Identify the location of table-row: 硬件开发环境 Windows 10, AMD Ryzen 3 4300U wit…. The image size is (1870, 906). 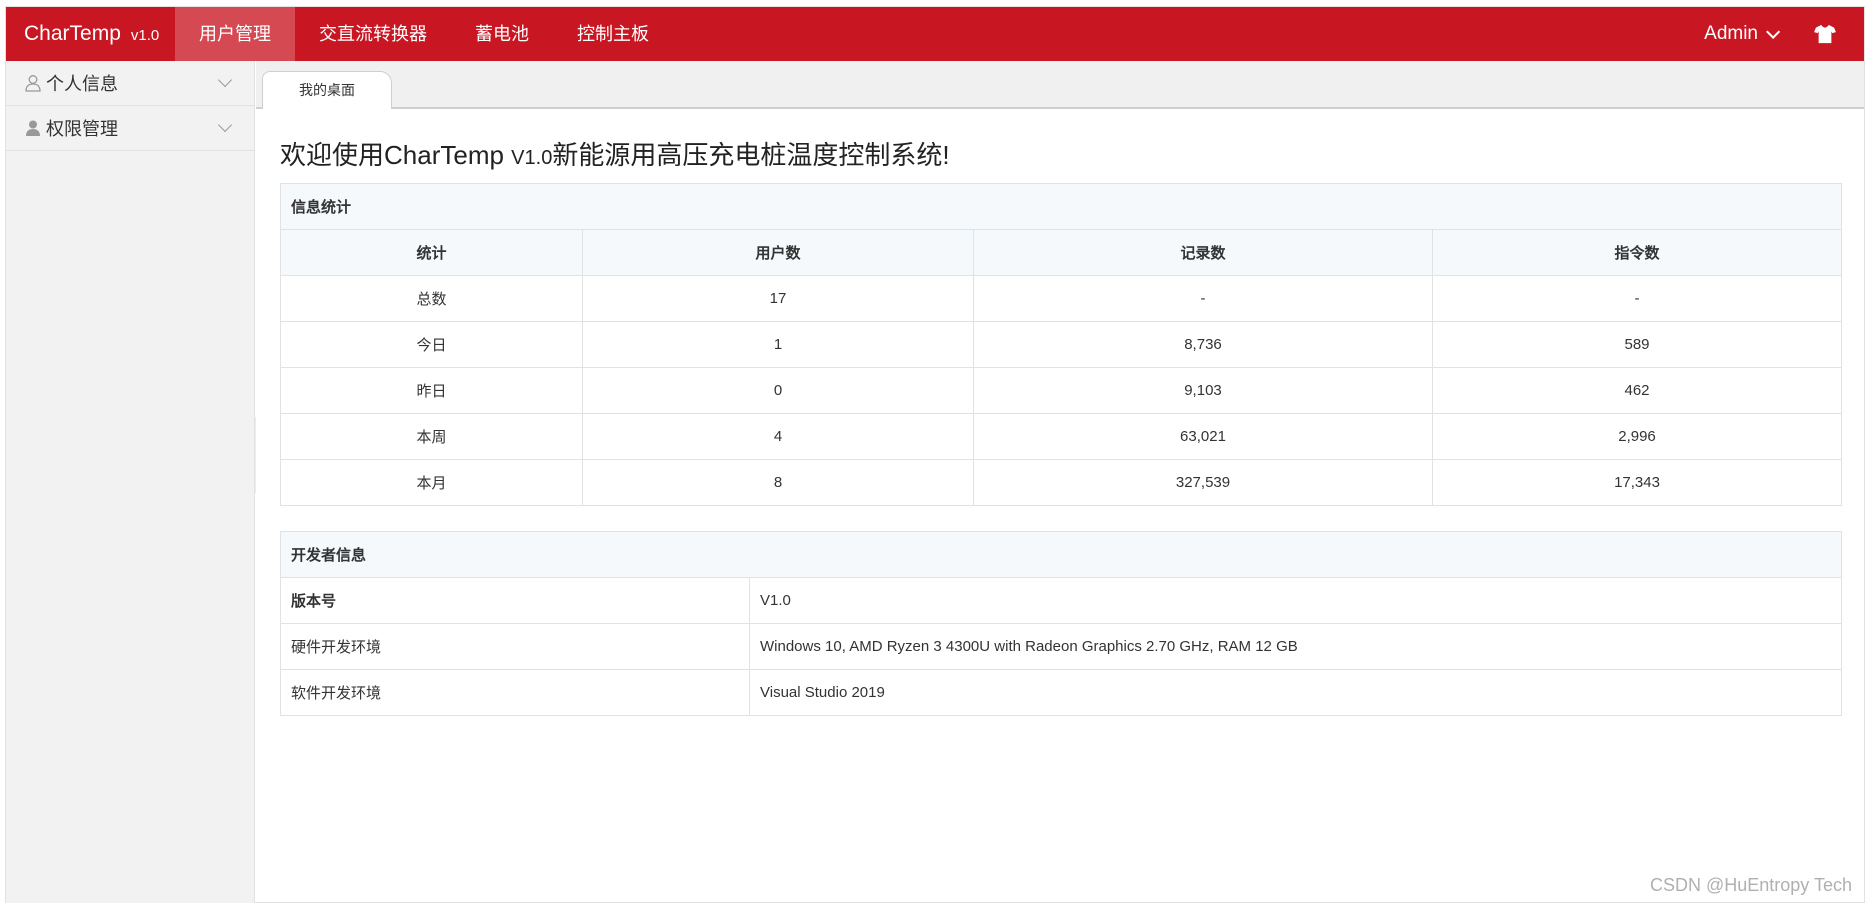
(1061, 646).